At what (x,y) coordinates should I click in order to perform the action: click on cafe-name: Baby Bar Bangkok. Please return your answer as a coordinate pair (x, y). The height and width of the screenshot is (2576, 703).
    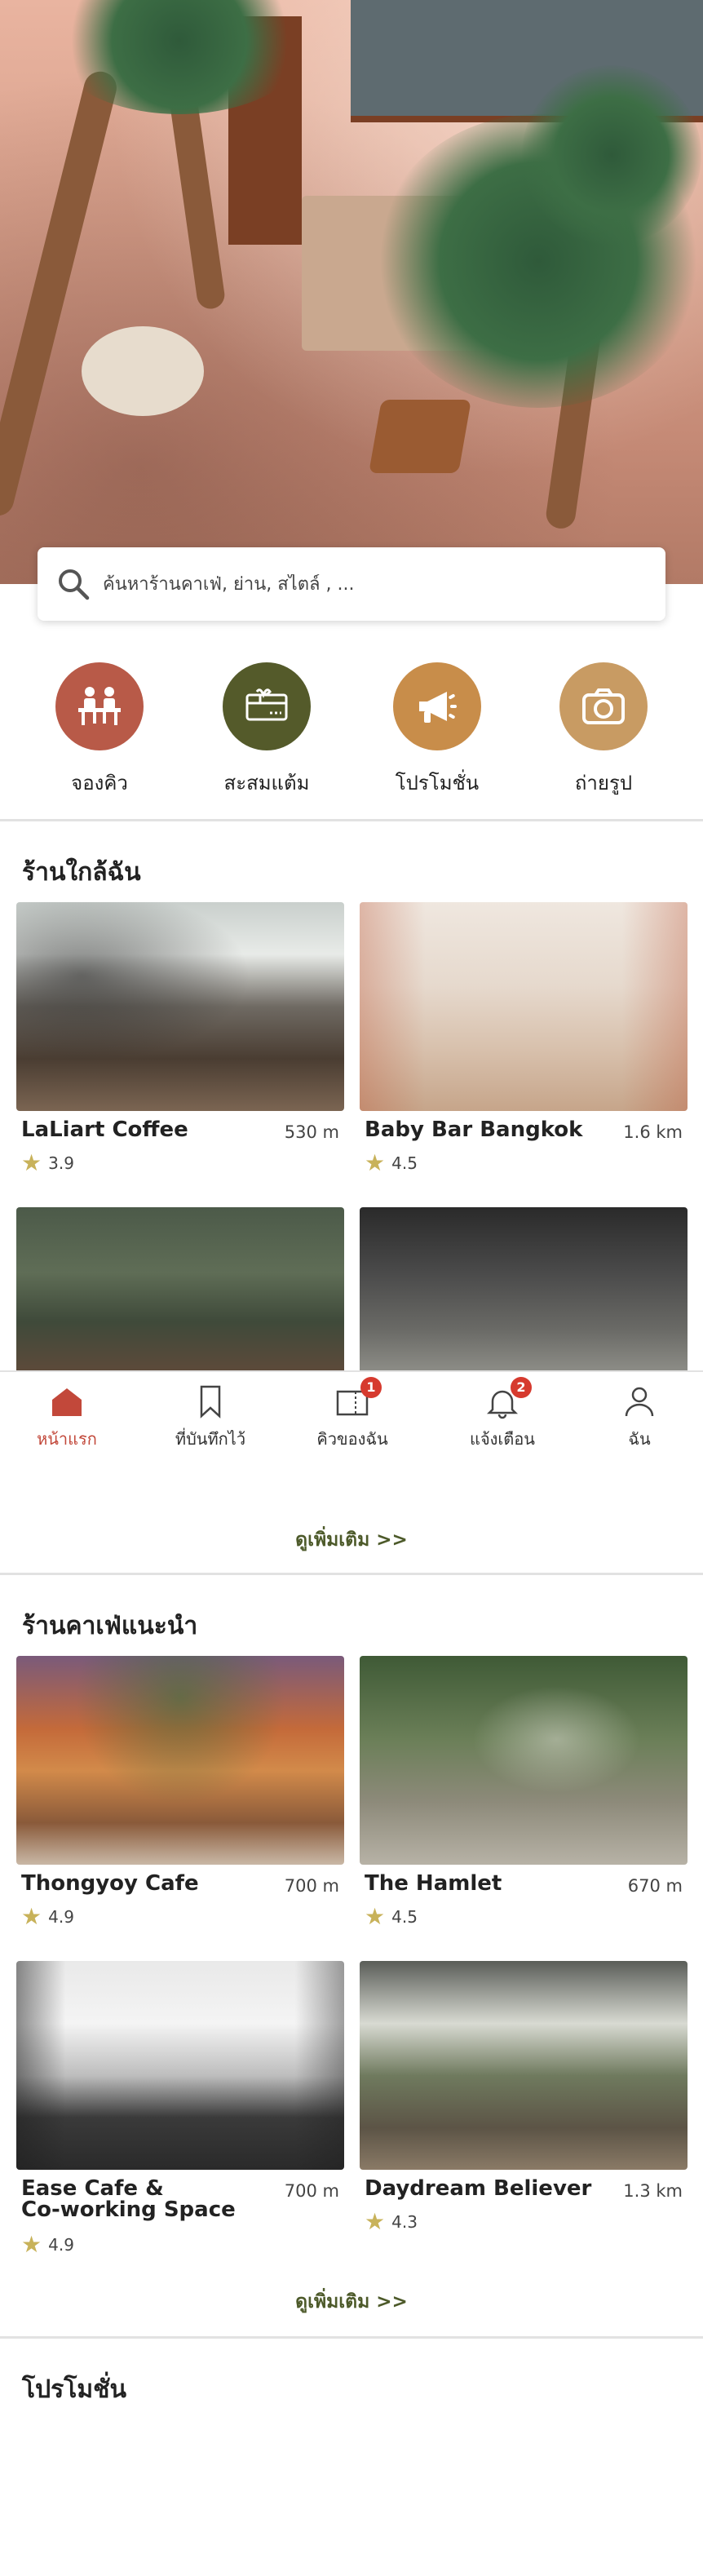
    Looking at the image, I should click on (474, 1130).